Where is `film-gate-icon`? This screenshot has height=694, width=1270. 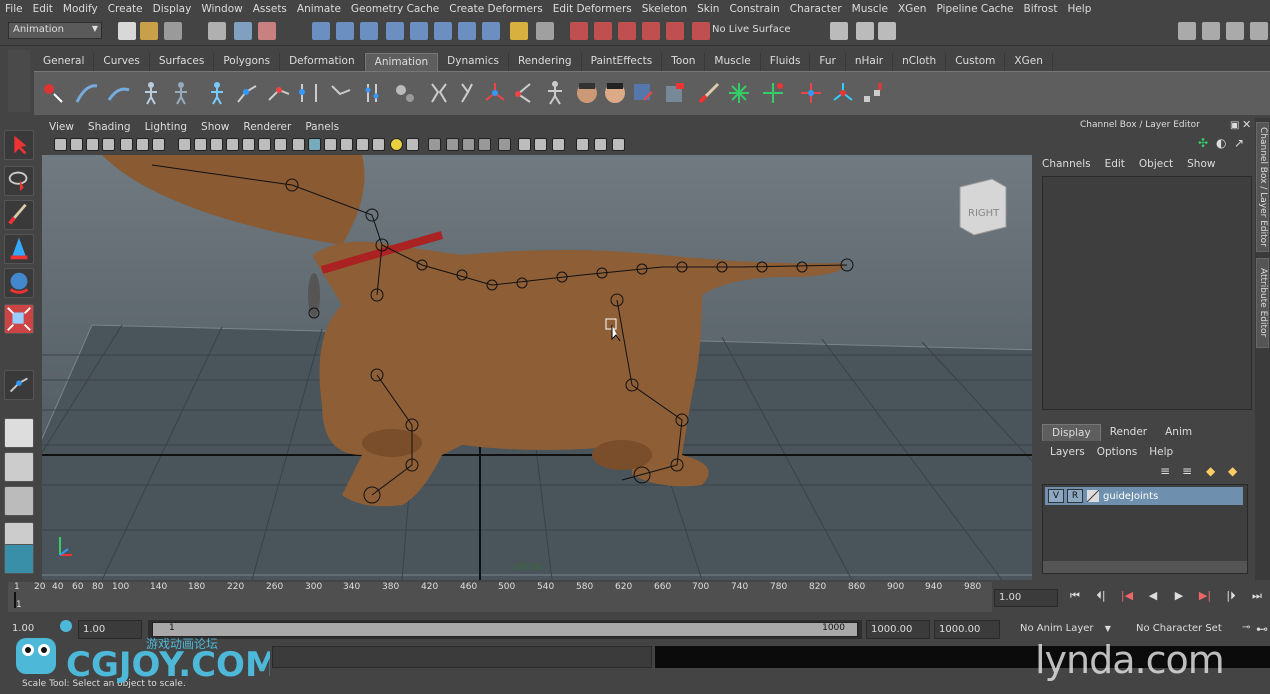 film-gate-icon is located at coordinates (200, 144).